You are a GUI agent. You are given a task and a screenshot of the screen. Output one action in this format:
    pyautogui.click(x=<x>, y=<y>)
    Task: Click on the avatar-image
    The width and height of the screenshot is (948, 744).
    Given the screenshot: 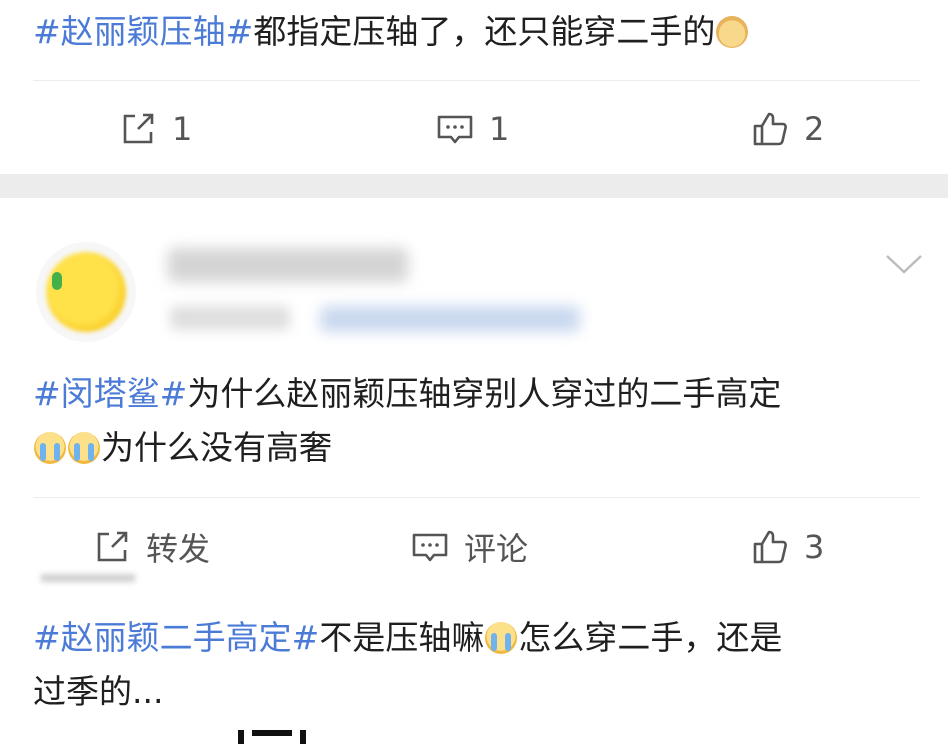 What is the action you would take?
    pyautogui.click(x=86, y=292)
    